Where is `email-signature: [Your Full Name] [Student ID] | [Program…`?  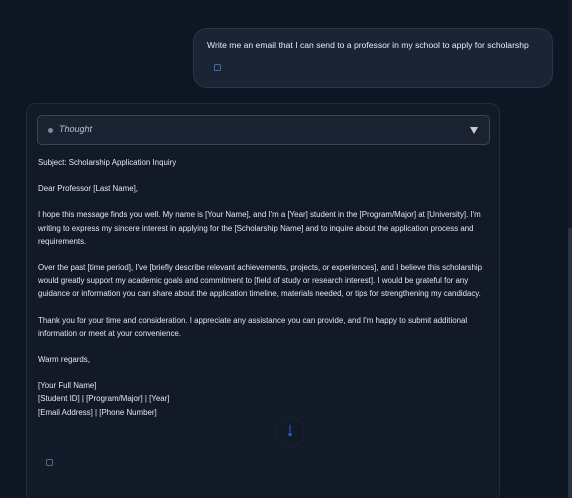 email-signature: [Your Full Name] [Student ID] | [Program… is located at coordinates (264, 399).